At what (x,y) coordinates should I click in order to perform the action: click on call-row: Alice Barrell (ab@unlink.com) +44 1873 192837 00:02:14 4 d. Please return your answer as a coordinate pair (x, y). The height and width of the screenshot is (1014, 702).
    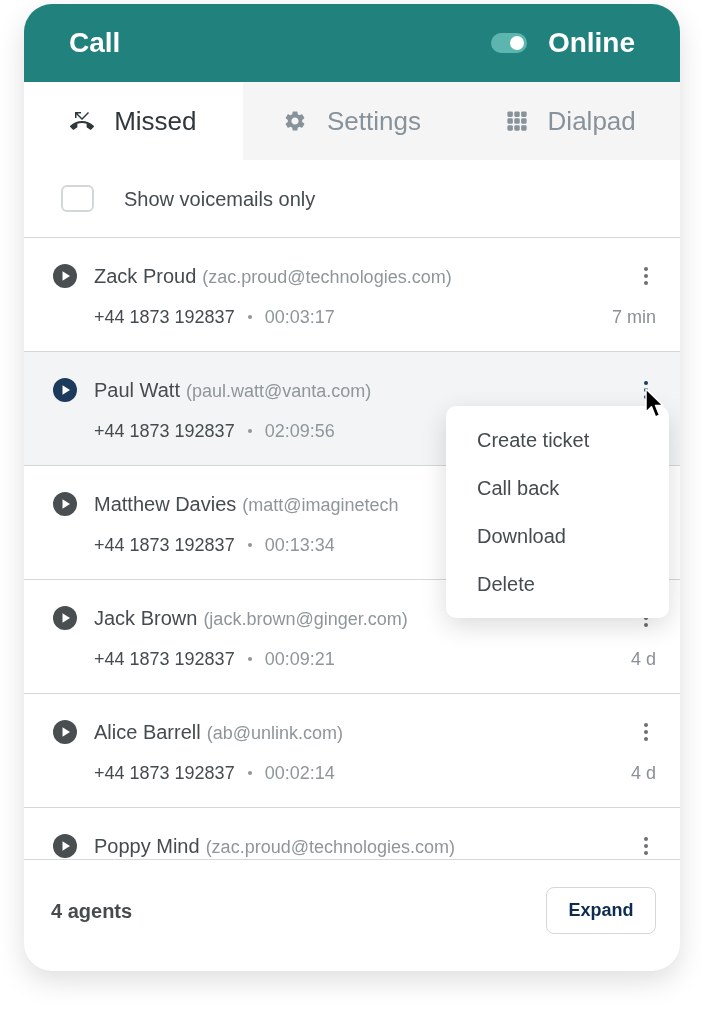
    Looking at the image, I should click on (352, 751).